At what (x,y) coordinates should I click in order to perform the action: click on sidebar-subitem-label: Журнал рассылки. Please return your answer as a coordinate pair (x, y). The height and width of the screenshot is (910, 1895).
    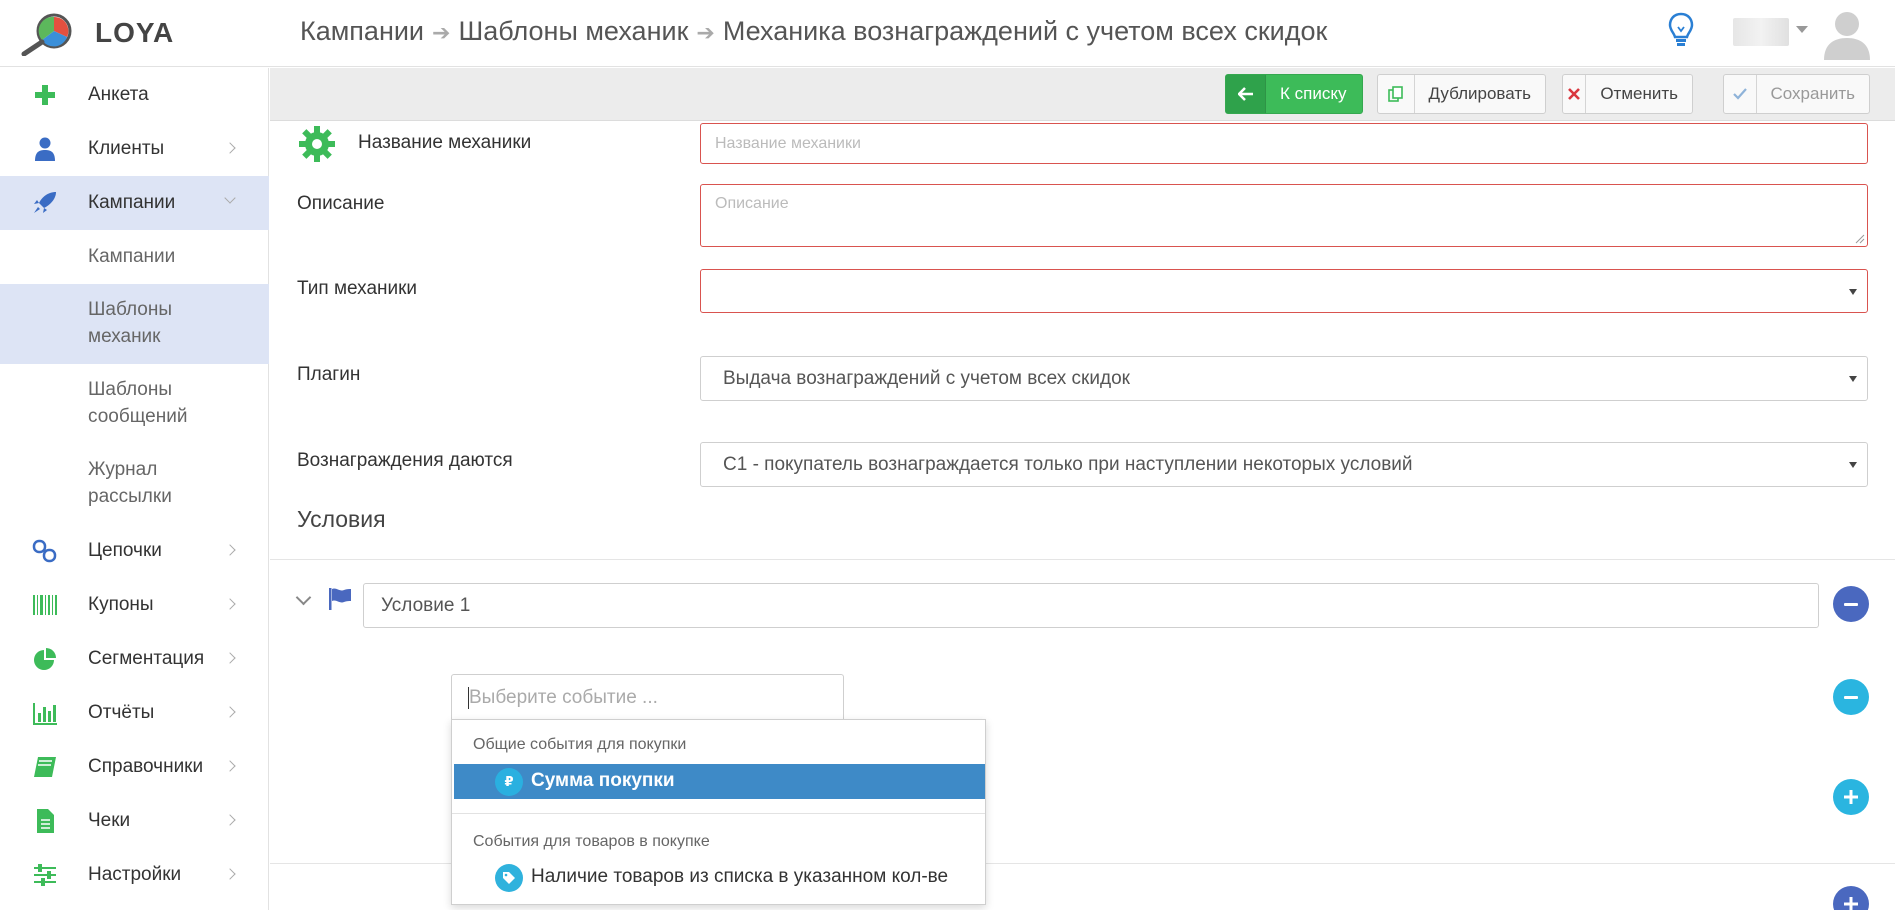
    Looking at the image, I should click on (130, 483).